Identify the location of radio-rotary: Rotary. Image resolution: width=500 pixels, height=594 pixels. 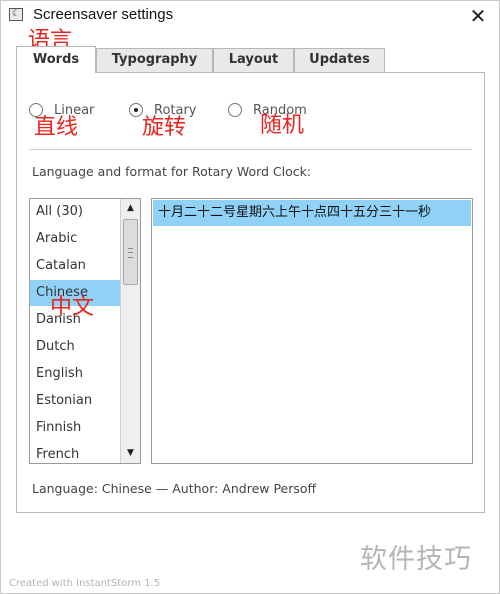
(169, 112).